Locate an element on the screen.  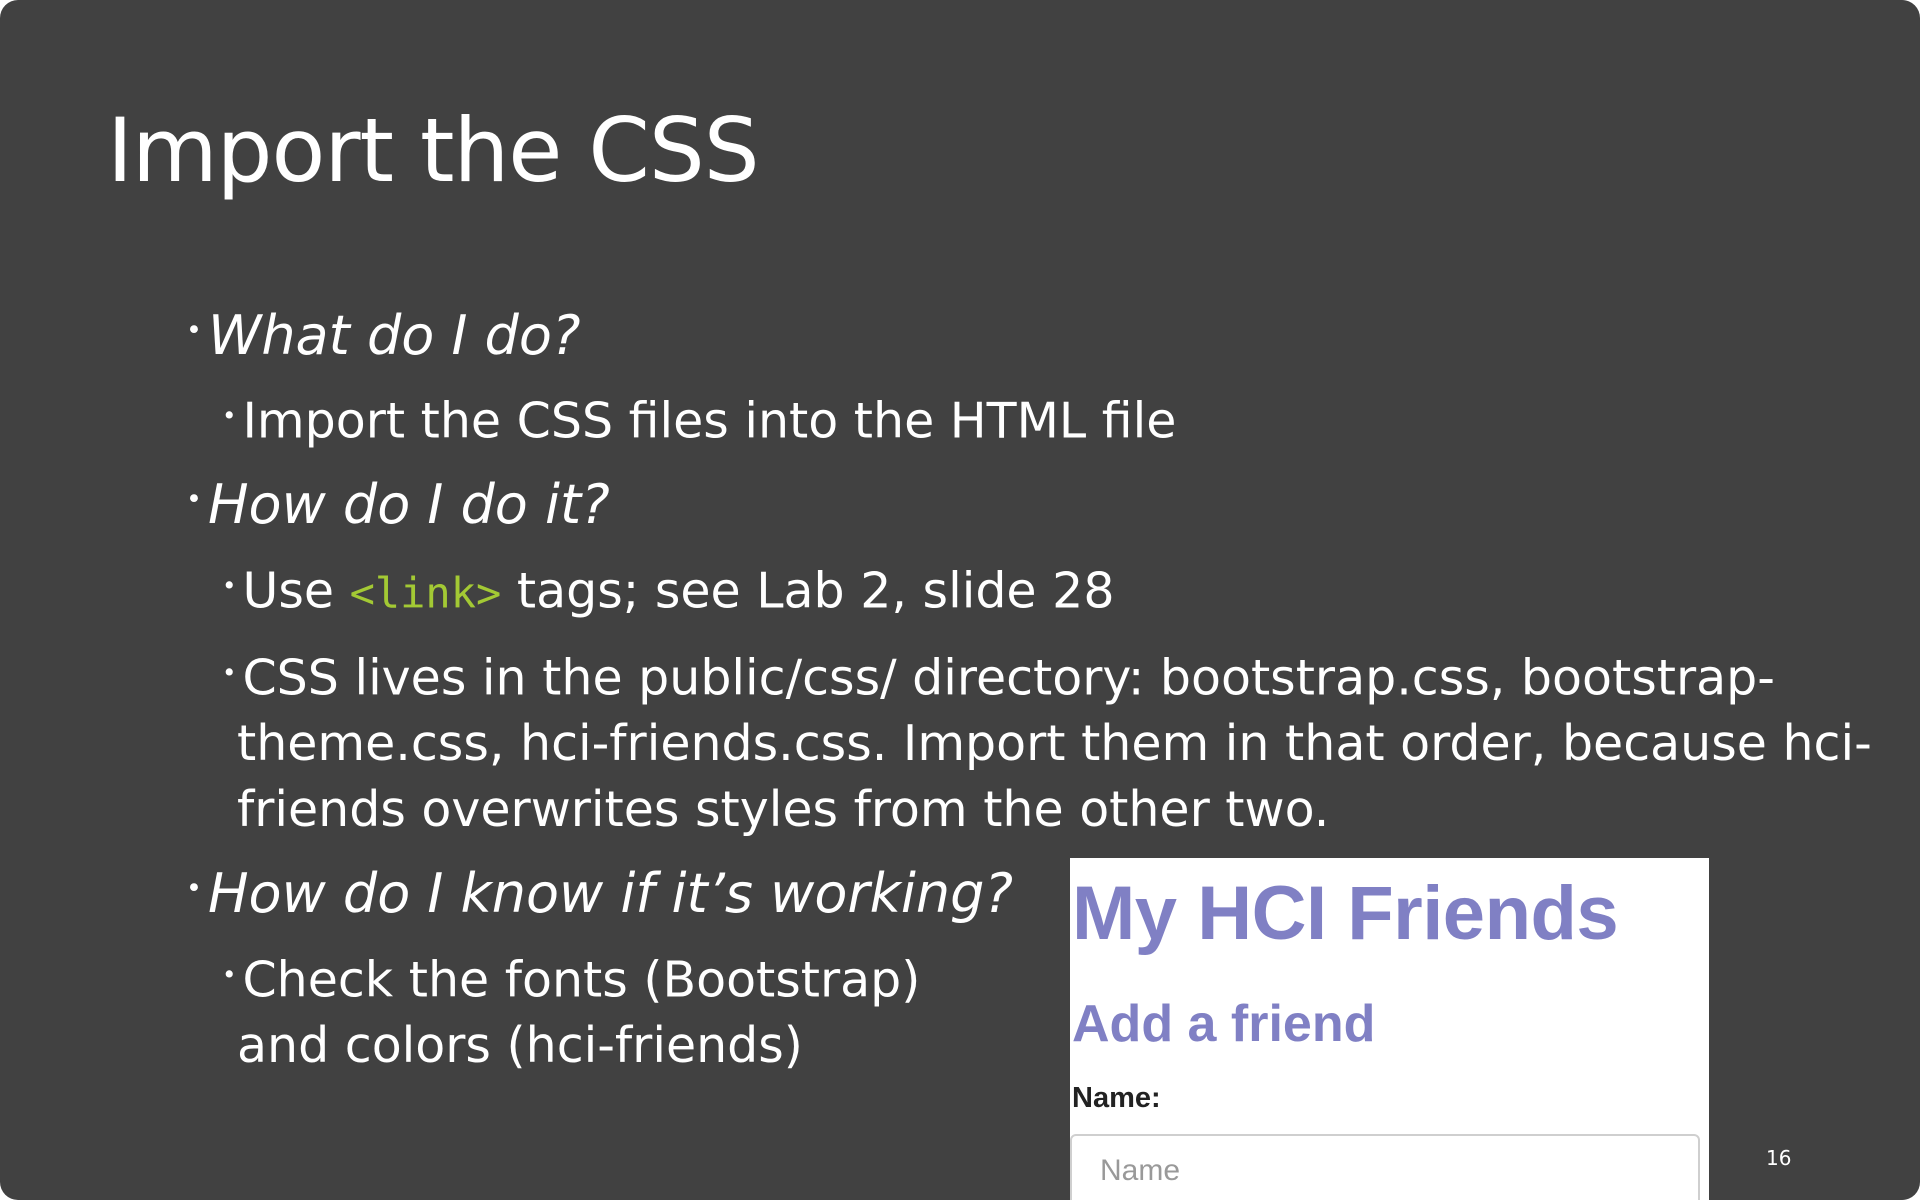
bullet-how-do-i-know: • How do I know if it’s working? is located at coordinates (599, 891).